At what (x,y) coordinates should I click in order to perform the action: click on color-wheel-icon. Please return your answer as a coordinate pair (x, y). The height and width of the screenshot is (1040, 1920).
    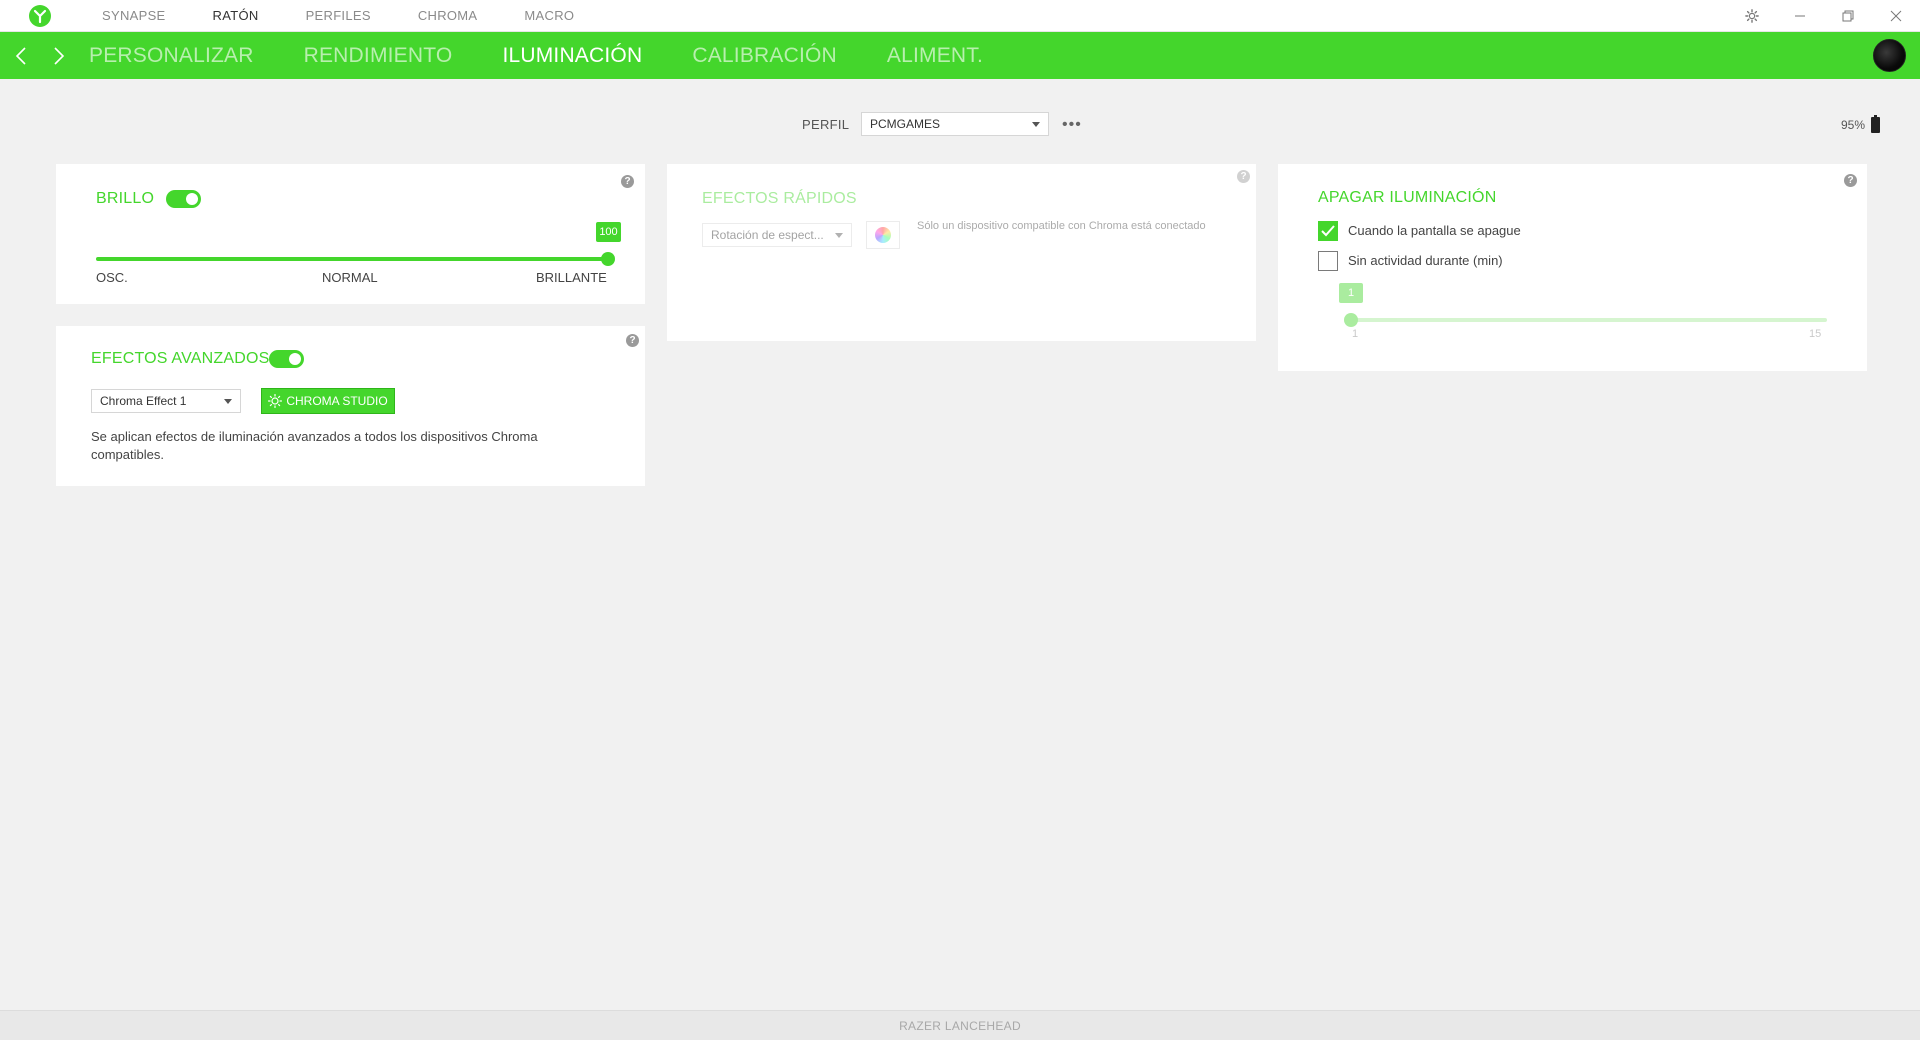
    Looking at the image, I should click on (883, 235).